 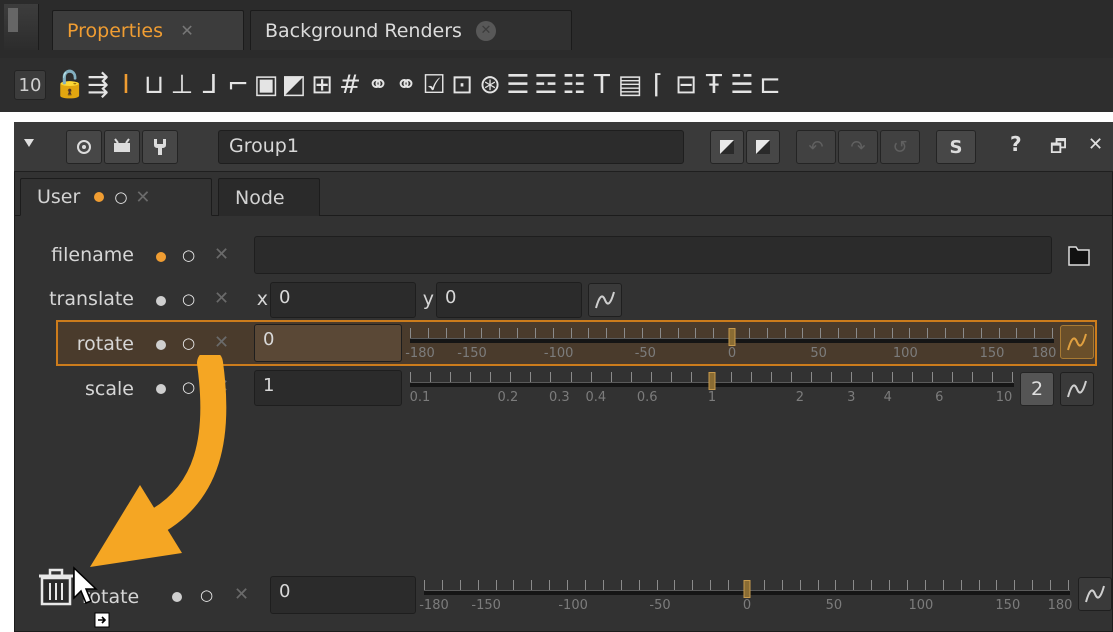 I want to click on close-panel-icon: ✕, so click(x=1095, y=144).